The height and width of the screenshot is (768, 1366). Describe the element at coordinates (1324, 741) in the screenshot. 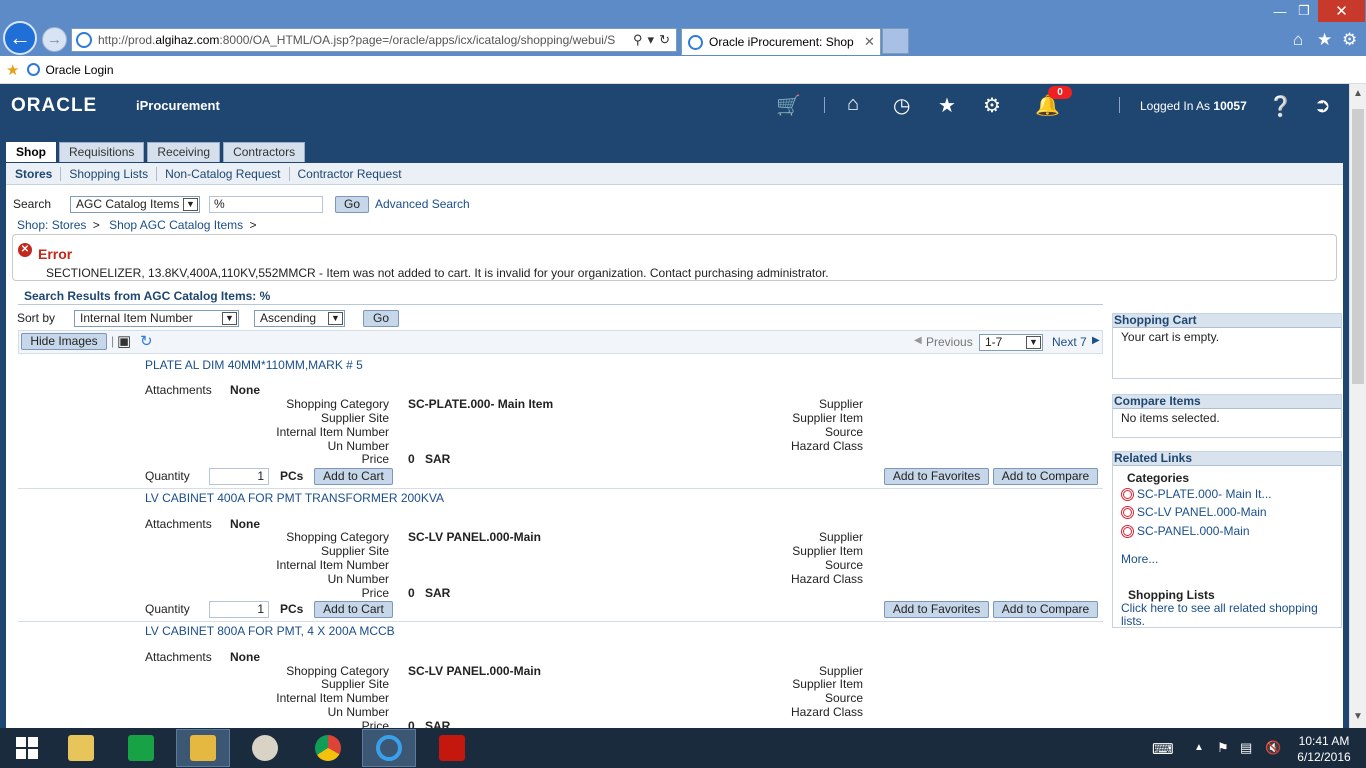

I see `clock-time: 10:41 AM` at that location.